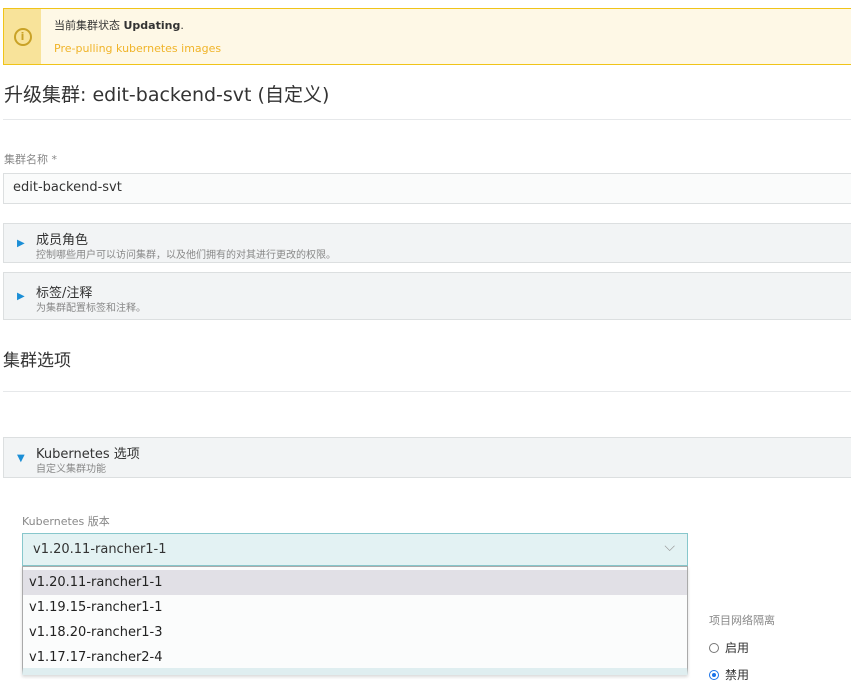 The width and height of the screenshot is (851, 698). I want to click on caret-down-icon: ▼, so click(21, 458).